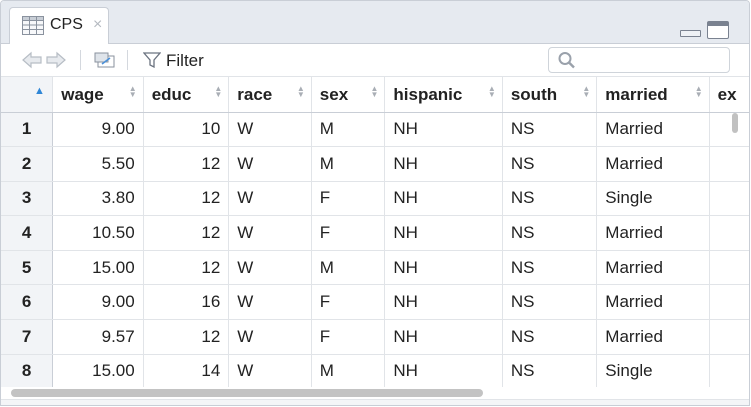  I want to click on minimize-pane-button, so click(690, 33).